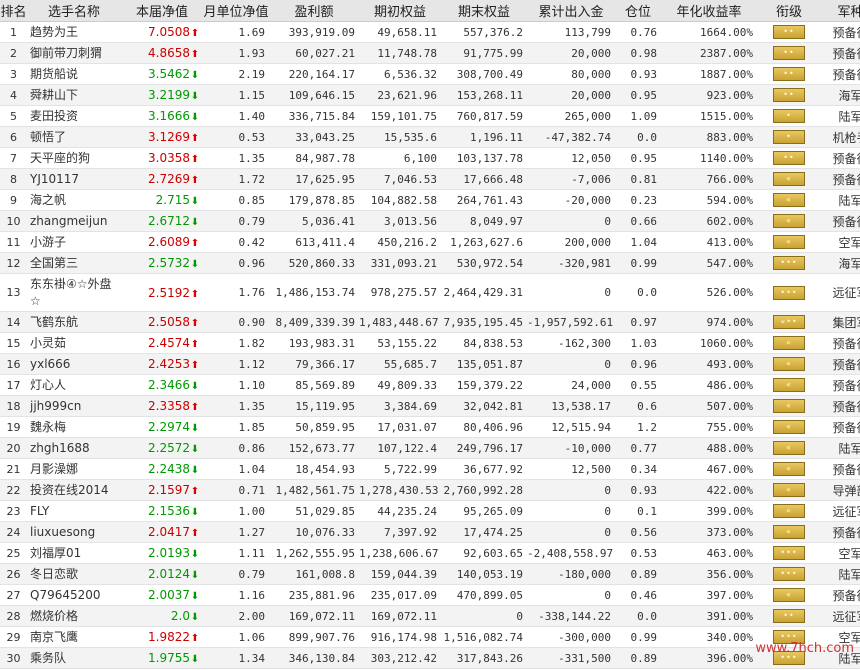 The width and height of the screenshot is (860, 670). I want to click on unit-nav-cell: 1.93, so click(236, 53).